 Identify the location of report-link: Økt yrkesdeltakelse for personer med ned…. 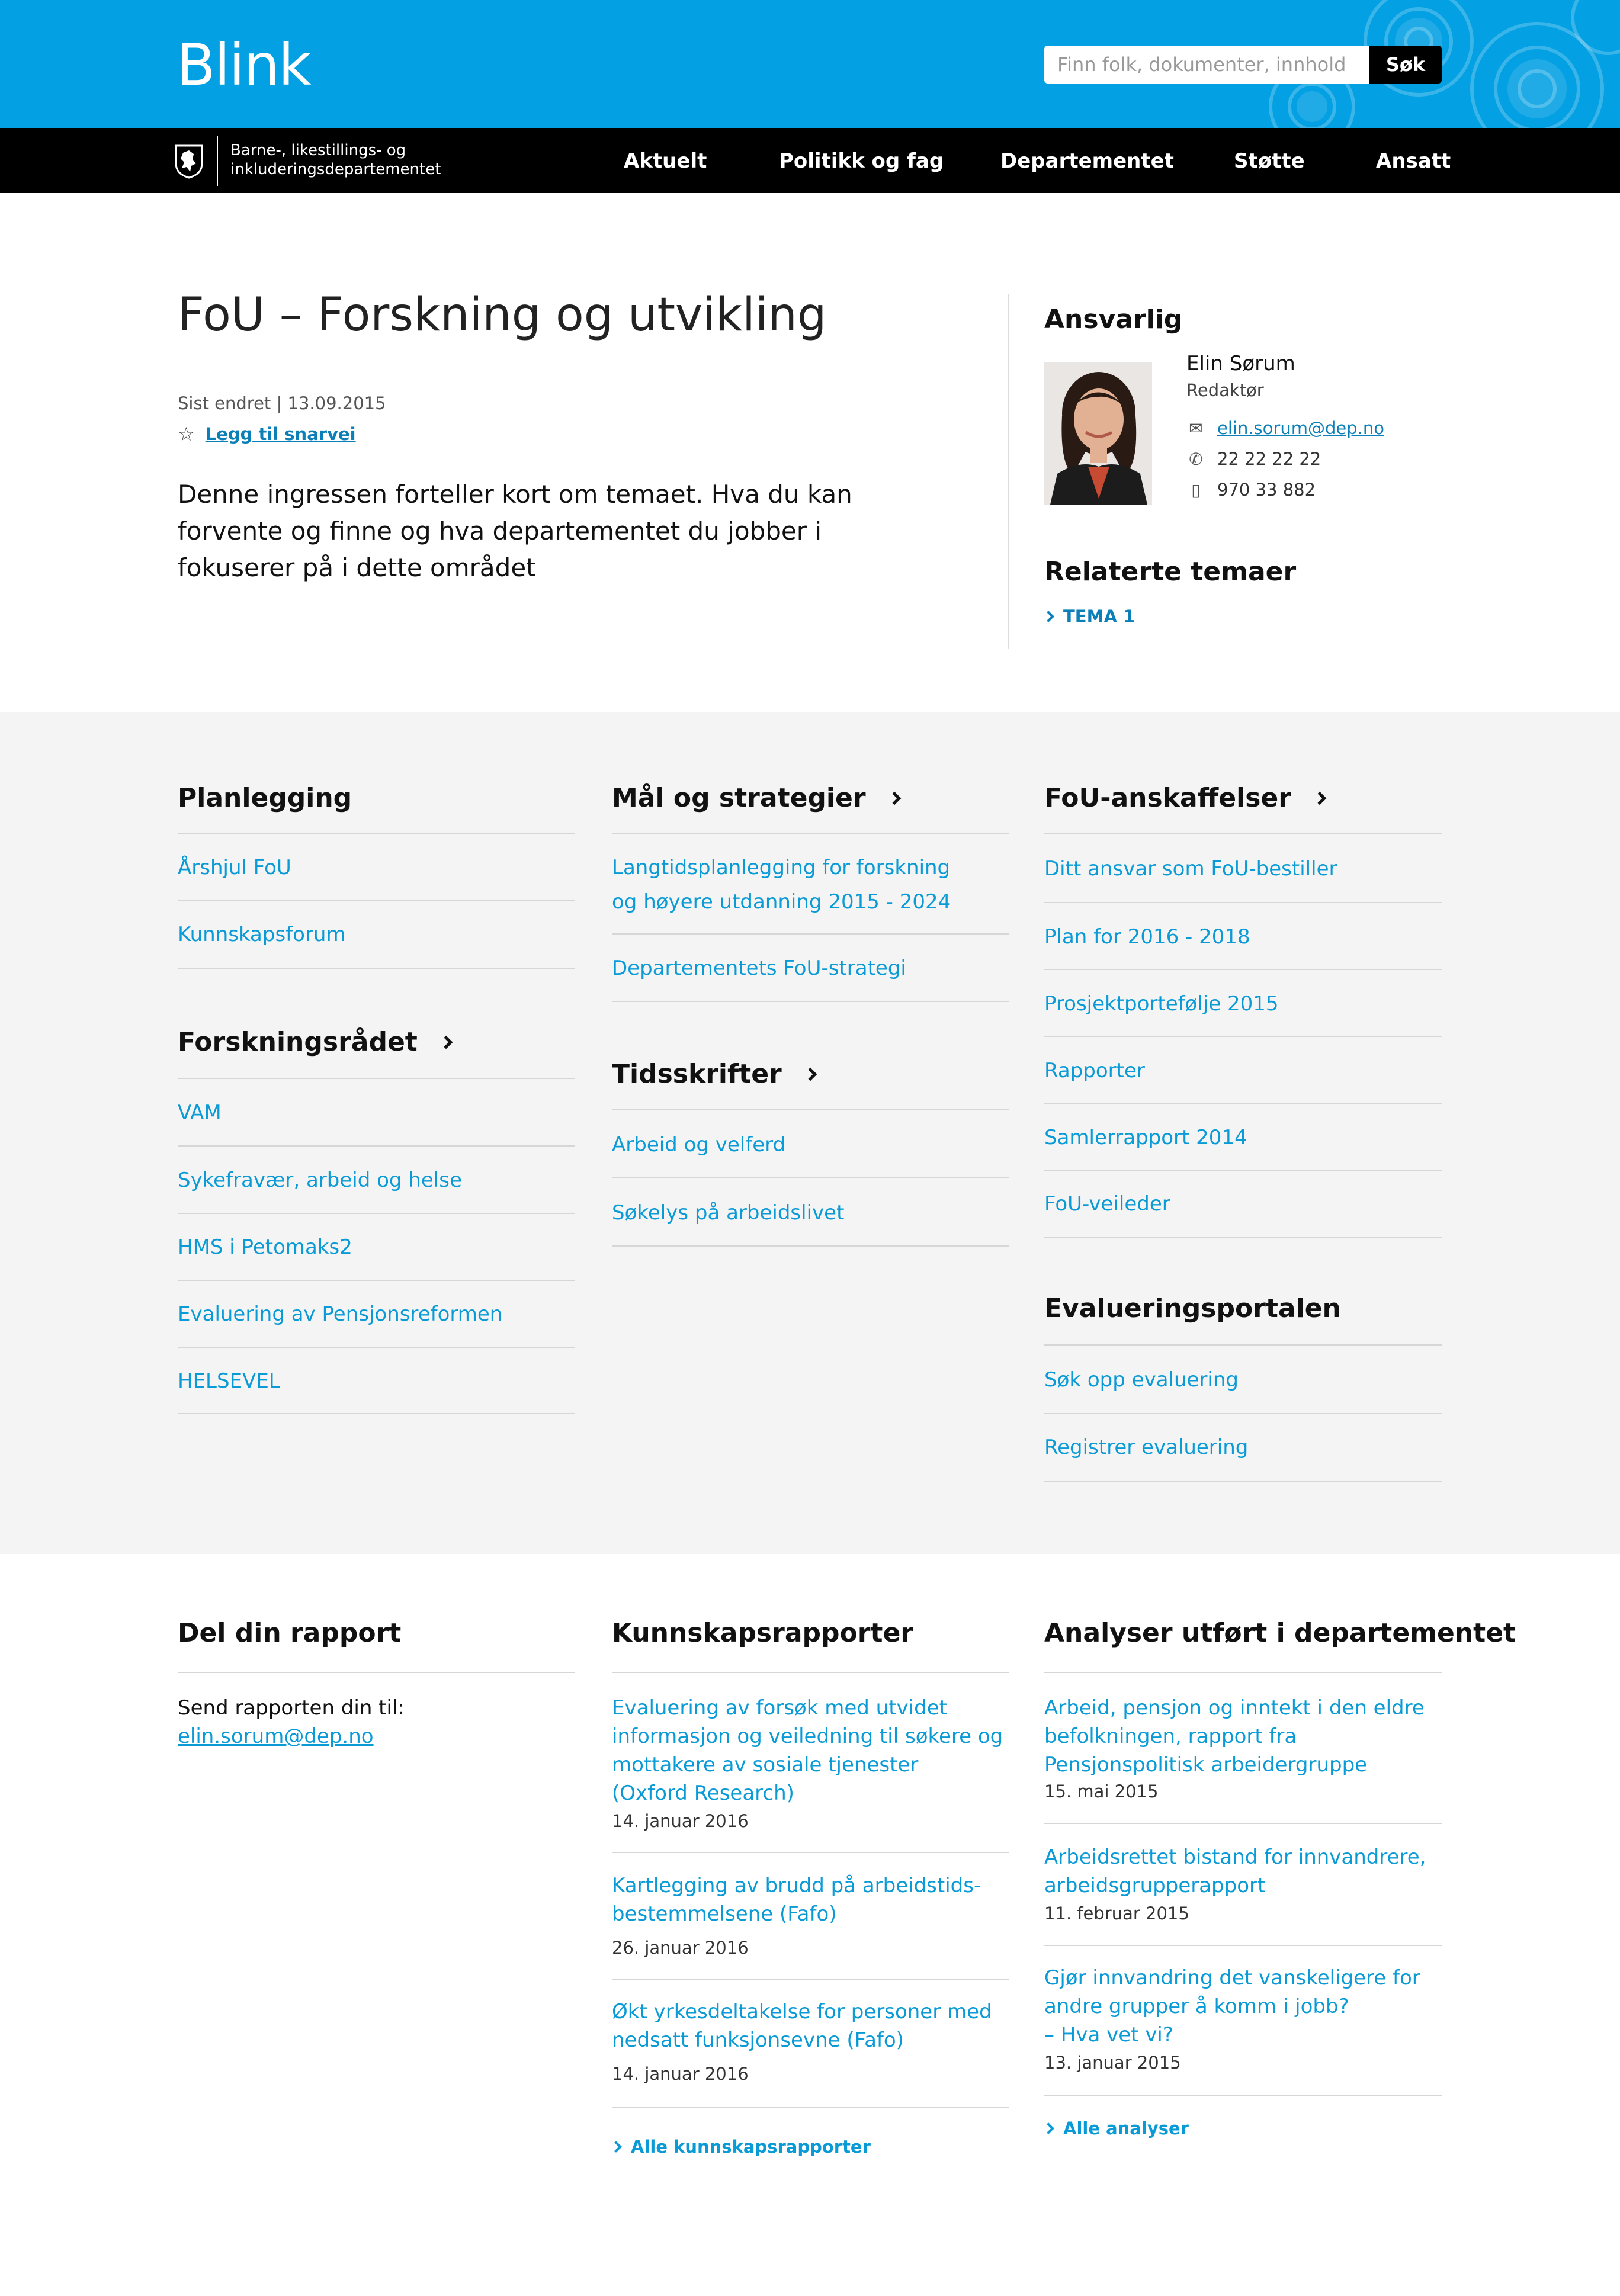
(802, 2026).